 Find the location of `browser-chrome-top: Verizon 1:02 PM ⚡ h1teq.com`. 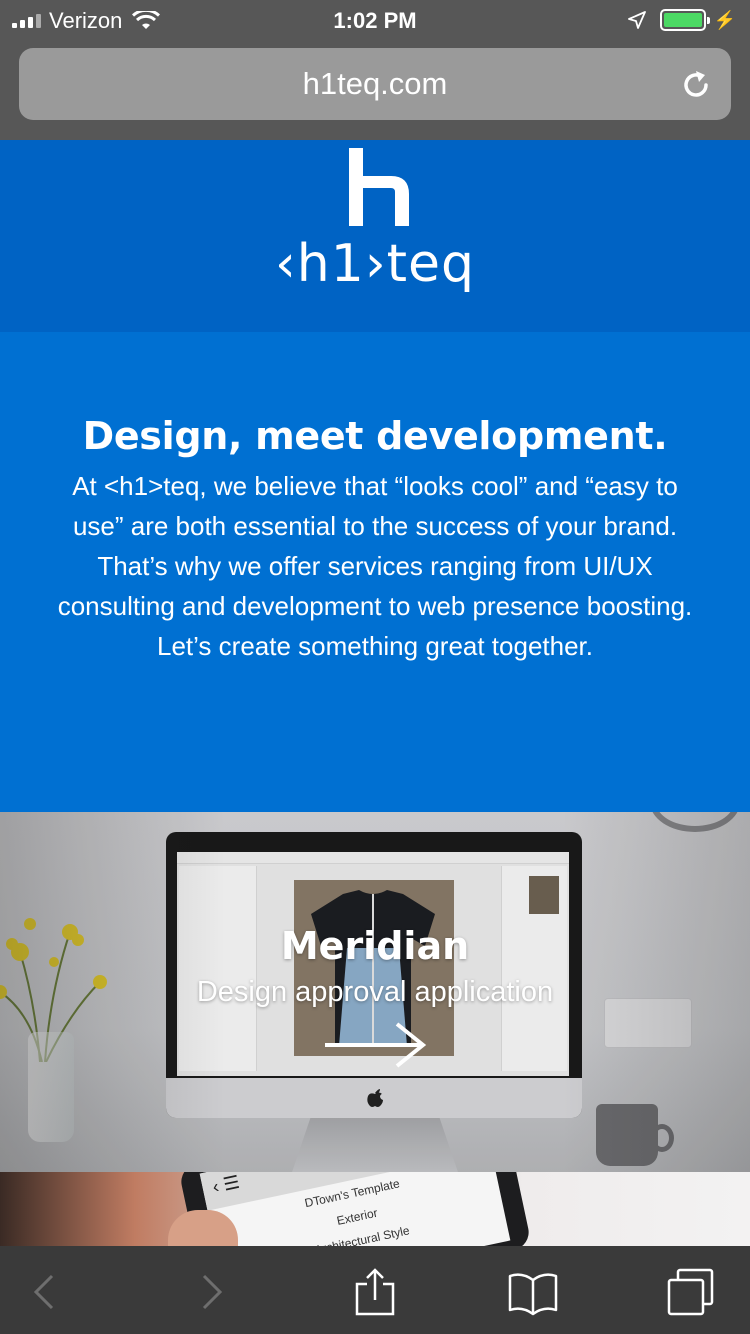

browser-chrome-top: Verizon 1:02 PM ⚡ h1teq.com is located at coordinates (375, 70).